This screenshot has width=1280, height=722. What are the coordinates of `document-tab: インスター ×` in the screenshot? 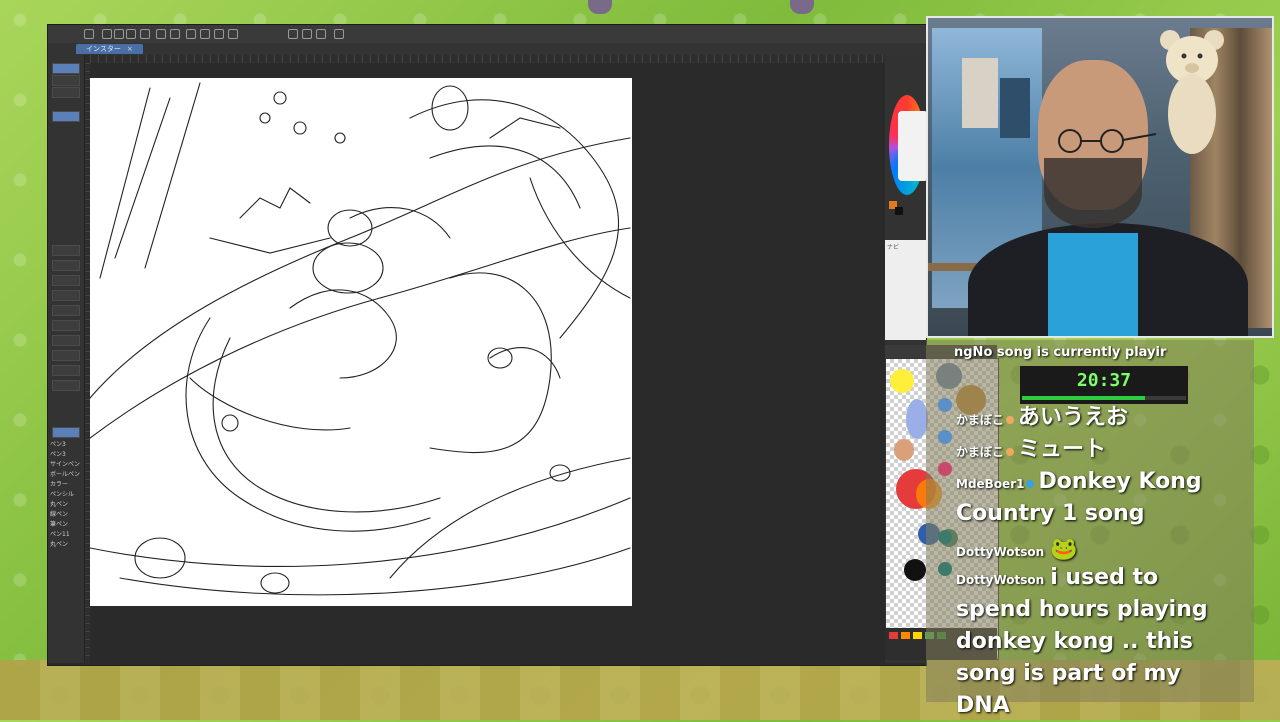 It's located at (109, 49).